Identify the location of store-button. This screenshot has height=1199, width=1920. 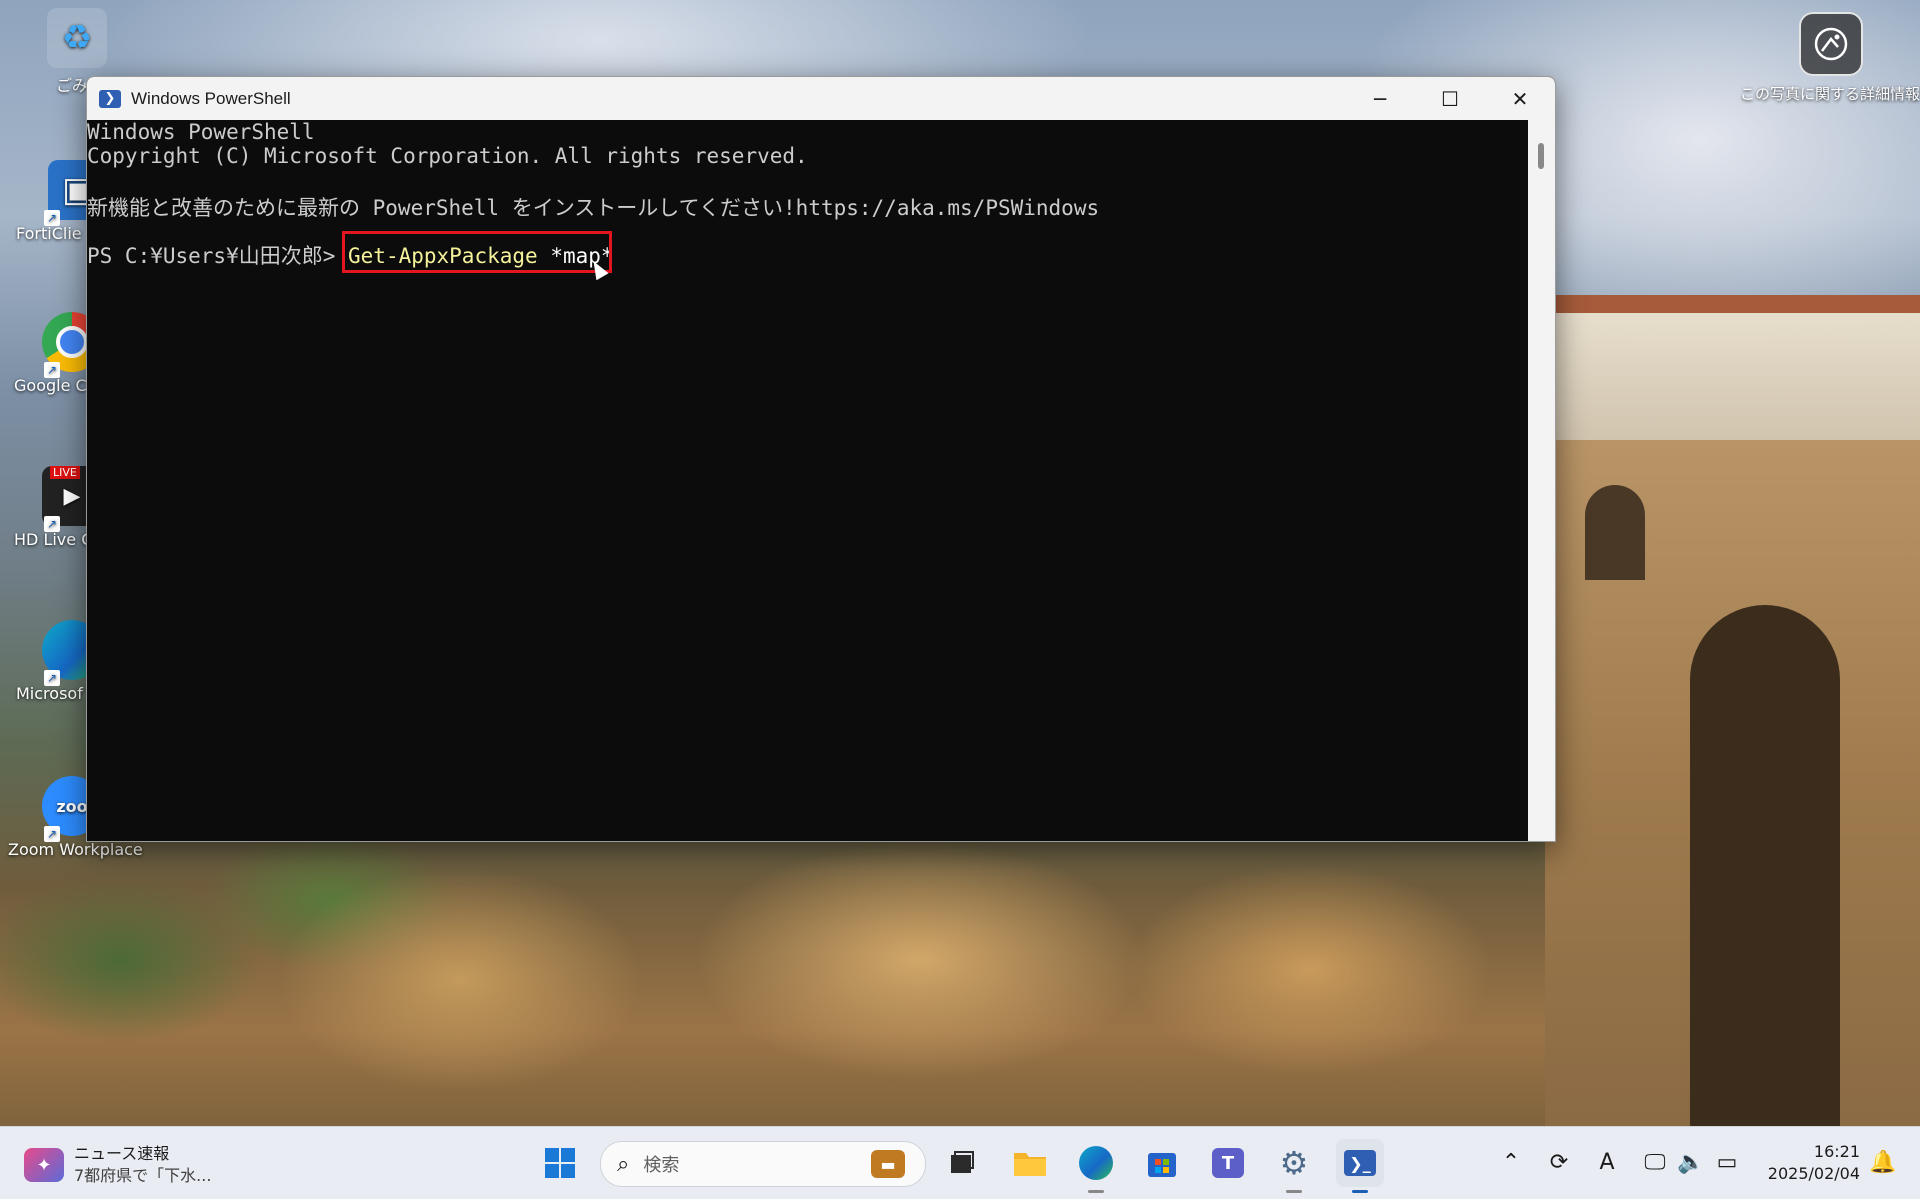
(1162, 1163).